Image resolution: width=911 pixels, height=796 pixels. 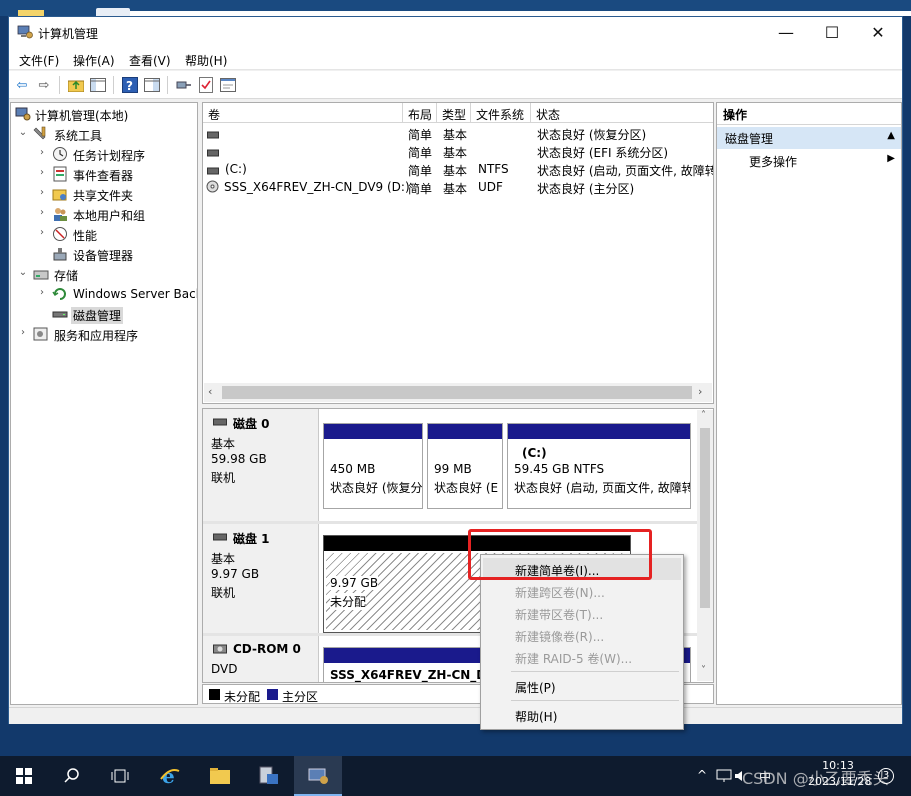 What do you see at coordinates (839, 774) in the screenshot?
I see `clock: 10:13 2023/11/28` at bounding box center [839, 774].